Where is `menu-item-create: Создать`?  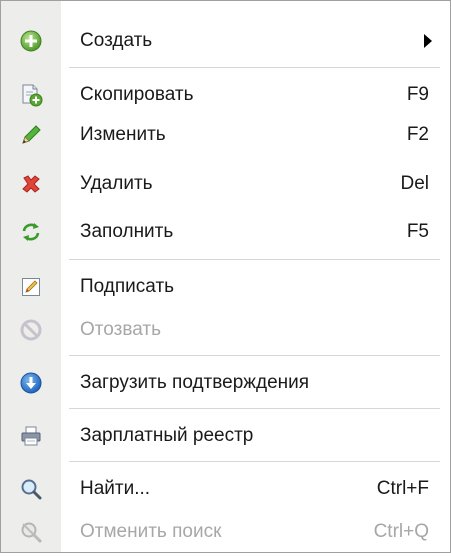 menu-item-create: Создать is located at coordinates (225, 41).